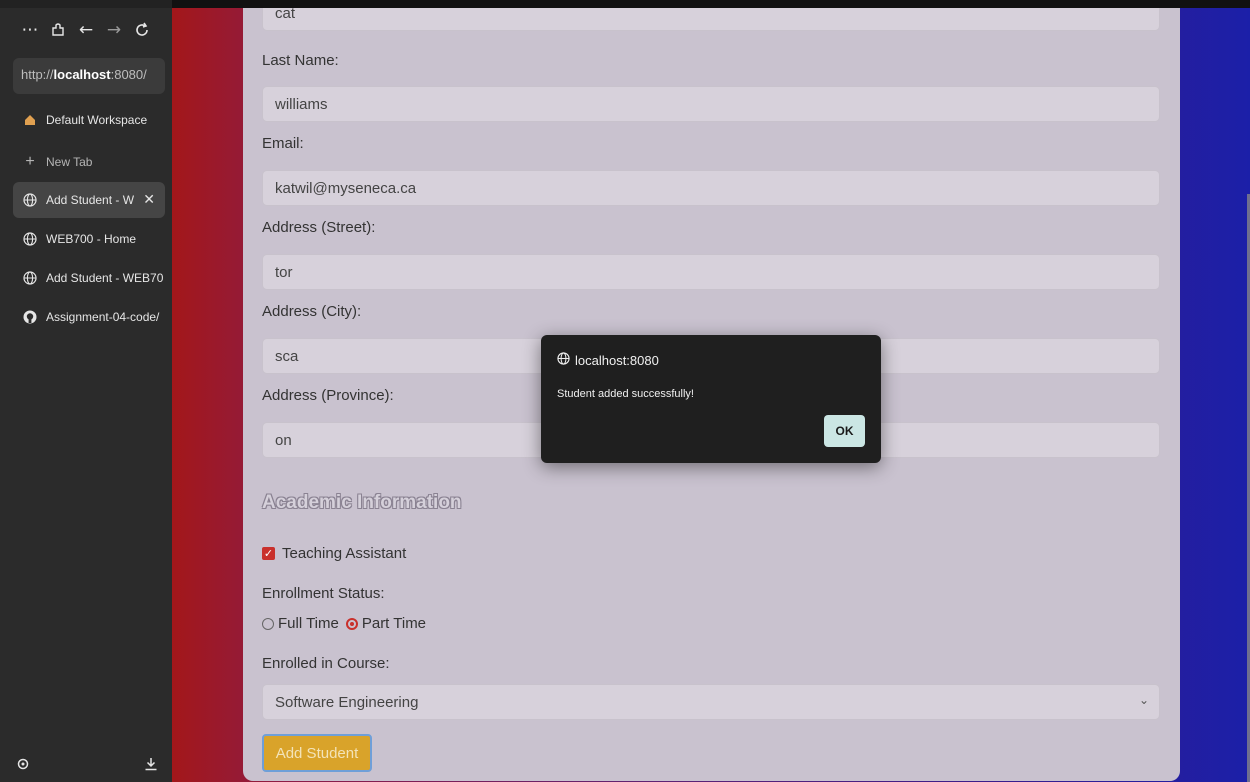 The image size is (1250, 782). I want to click on download-icon, so click(151, 765).